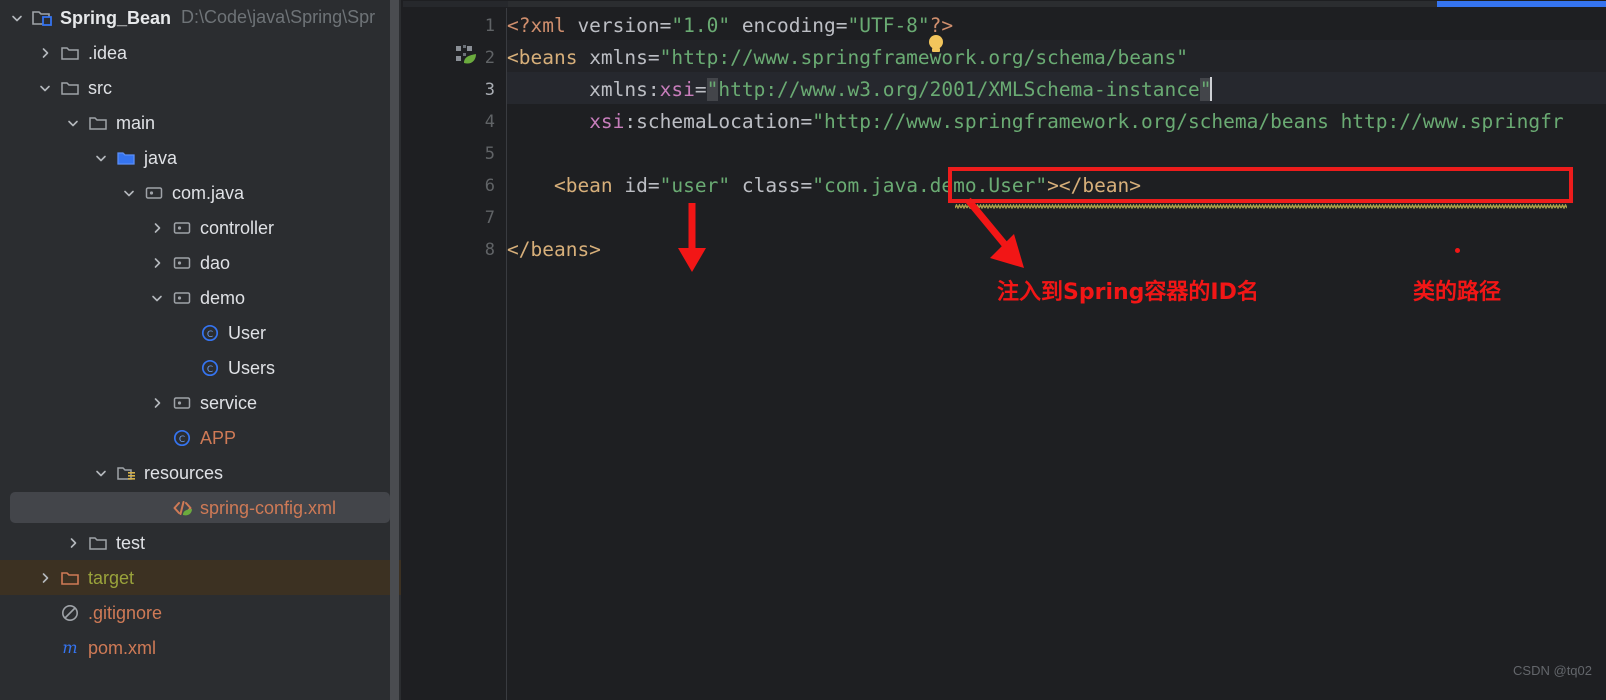 The height and width of the screenshot is (700, 1606). What do you see at coordinates (201, 87) in the screenshot?
I see `tree-row-src: src` at bounding box center [201, 87].